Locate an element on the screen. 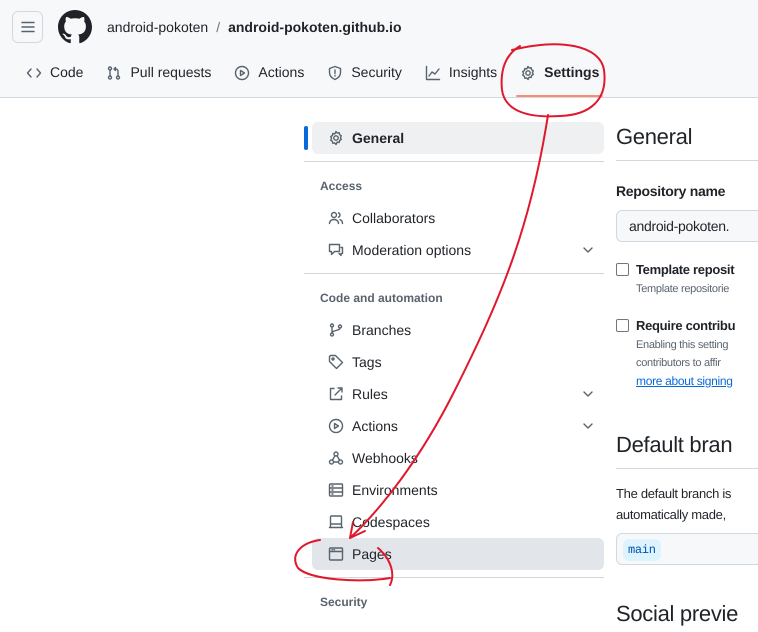 The image size is (758, 632). tag-icon is located at coordinates (336, 362).